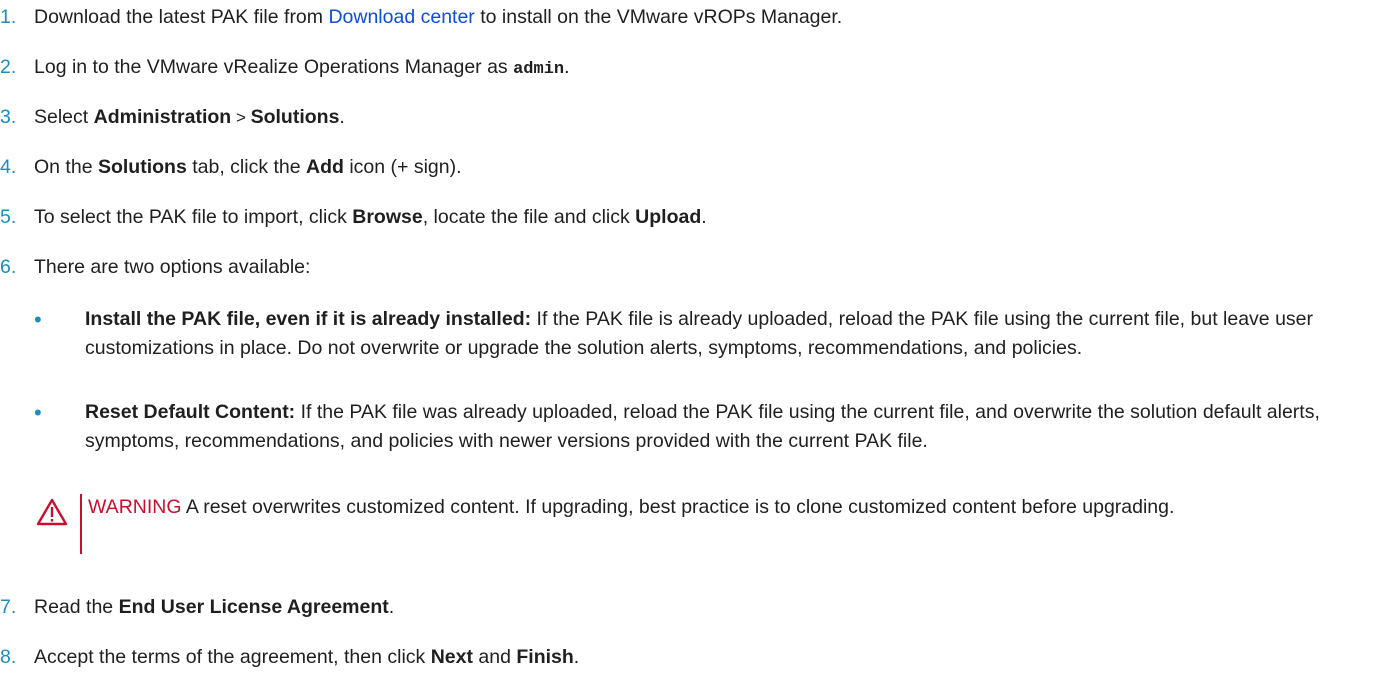 The width and height of the screenshot is (1384, 686). Describe the element at coordinates (494, 657) in the screenshot. I see `step-text-part: and` at that location.